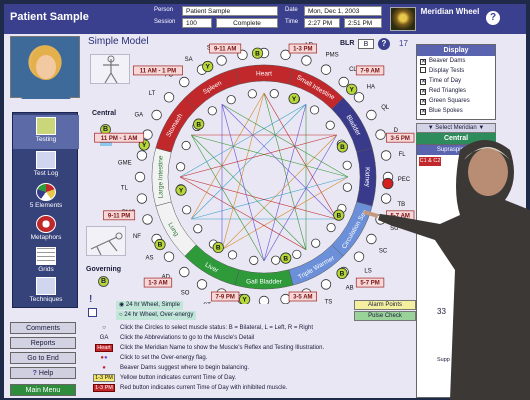 This screenshot has height=400, width=530. I want to click on option-beaver-dams: ✕ Beaver Dams, so click(456, 61).